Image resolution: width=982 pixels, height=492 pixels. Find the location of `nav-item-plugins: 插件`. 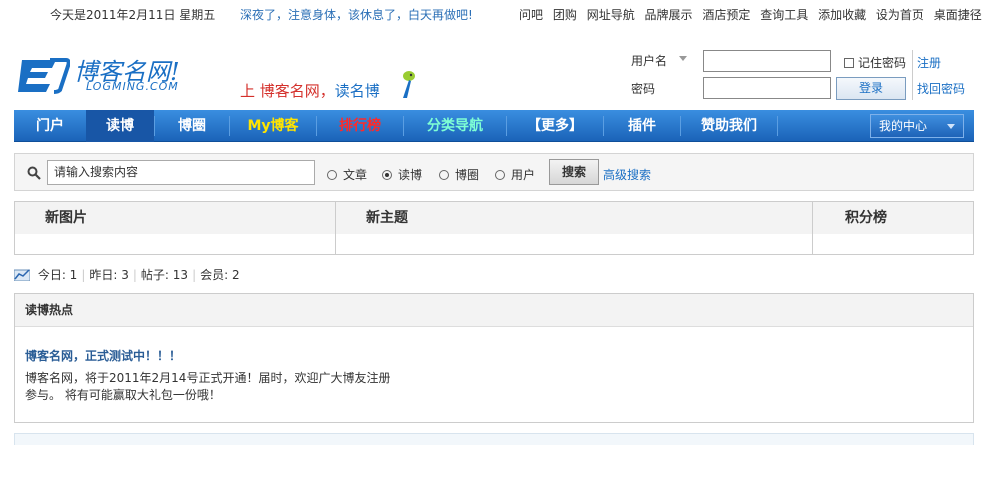

nav-item-plugins: 插件 is located at coordinates (642, 126).